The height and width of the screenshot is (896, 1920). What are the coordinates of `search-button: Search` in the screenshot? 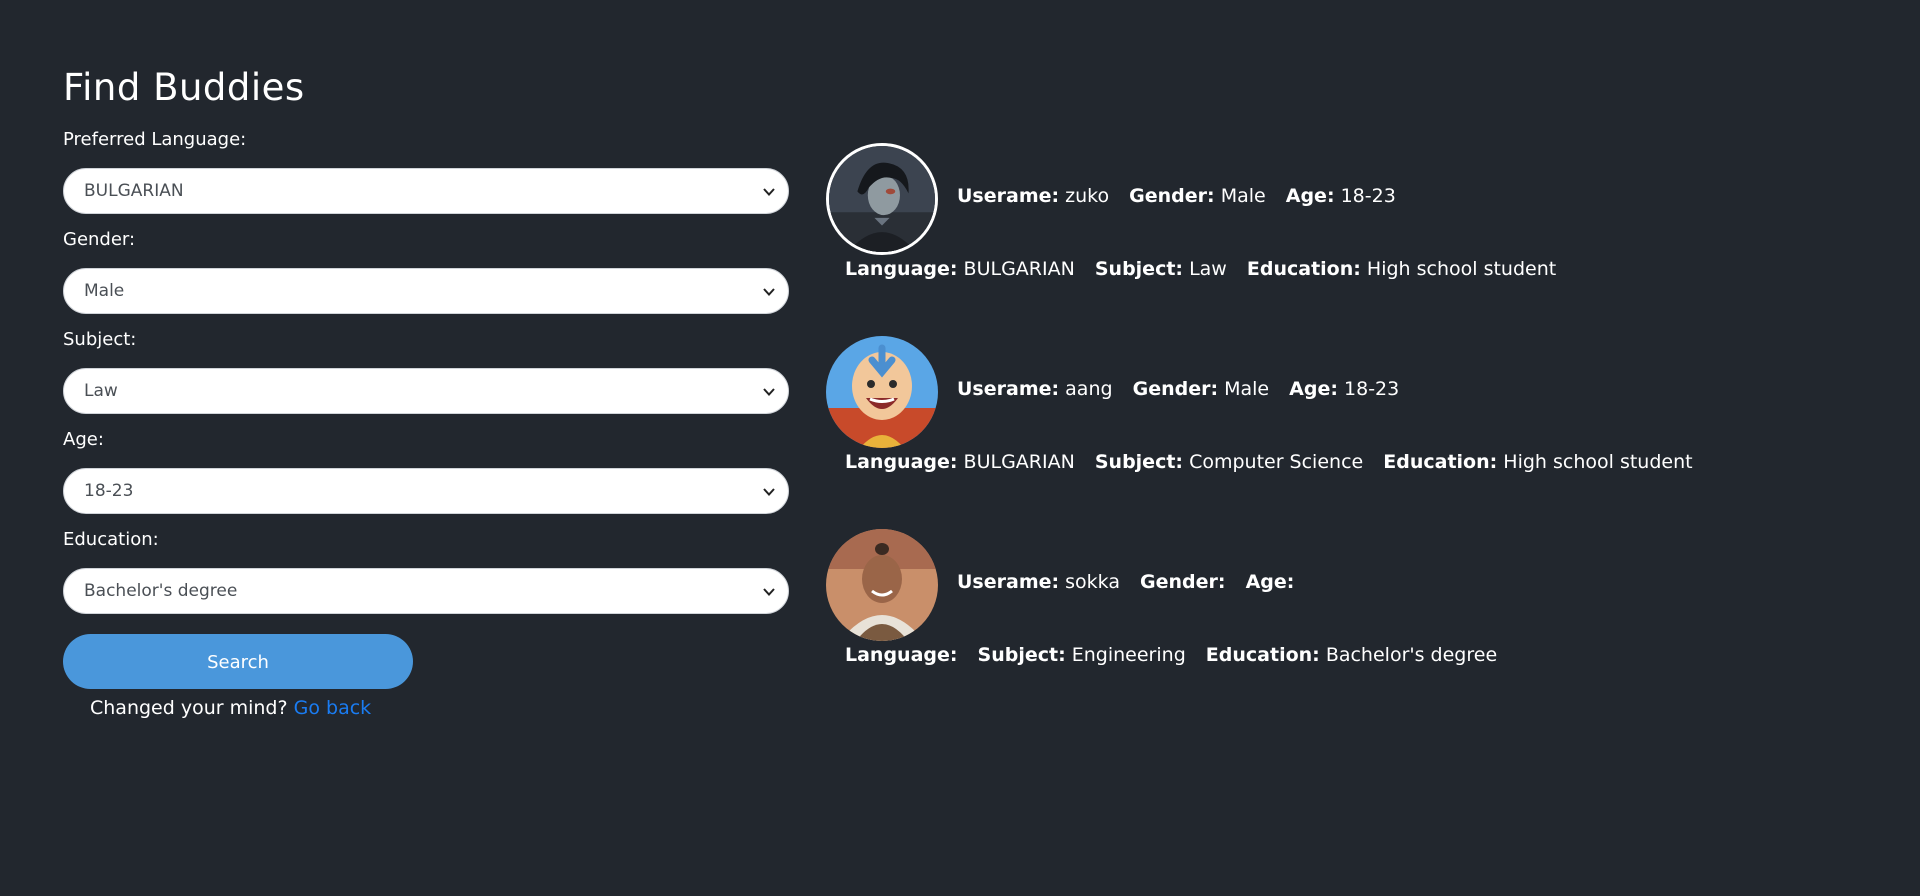 It's located at (238, 661).